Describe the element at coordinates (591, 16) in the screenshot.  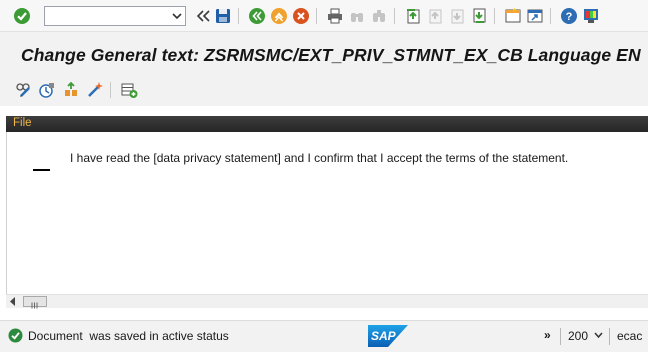
I see `customize-icon` at that location.